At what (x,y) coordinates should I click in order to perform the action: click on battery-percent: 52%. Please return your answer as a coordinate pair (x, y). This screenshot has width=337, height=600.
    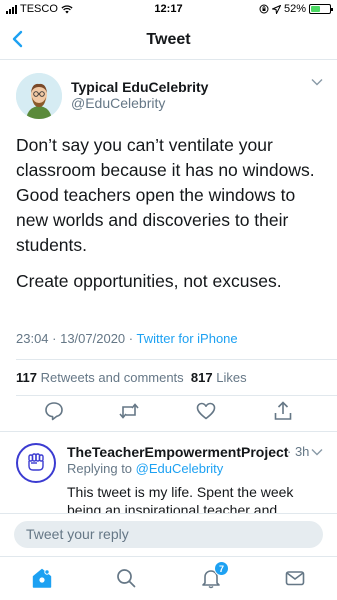
    Looking at the image, I should click on (294, 9).